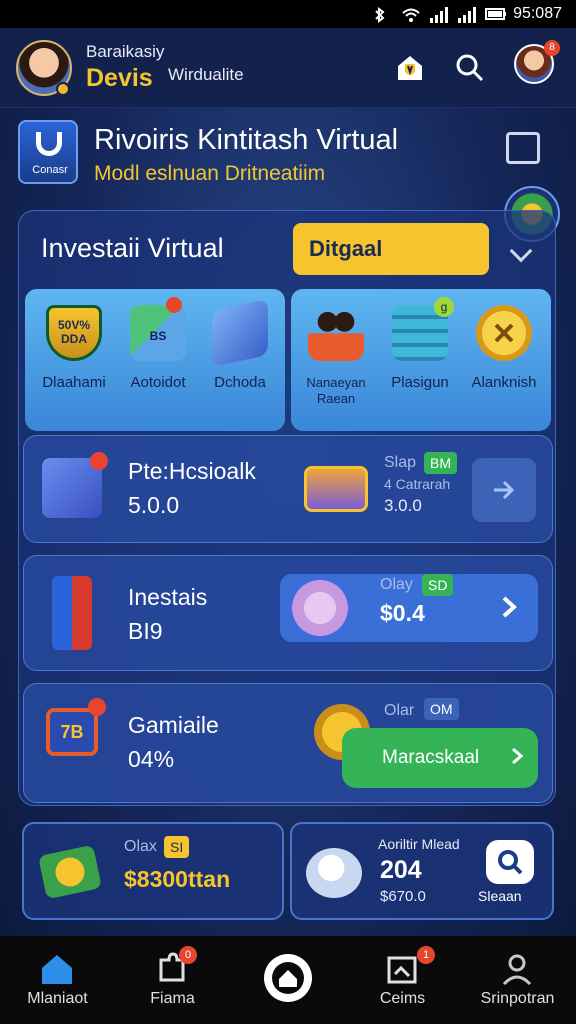  I want to click on category-item: 50V% DDA Dlaahami, so click(74, 348).